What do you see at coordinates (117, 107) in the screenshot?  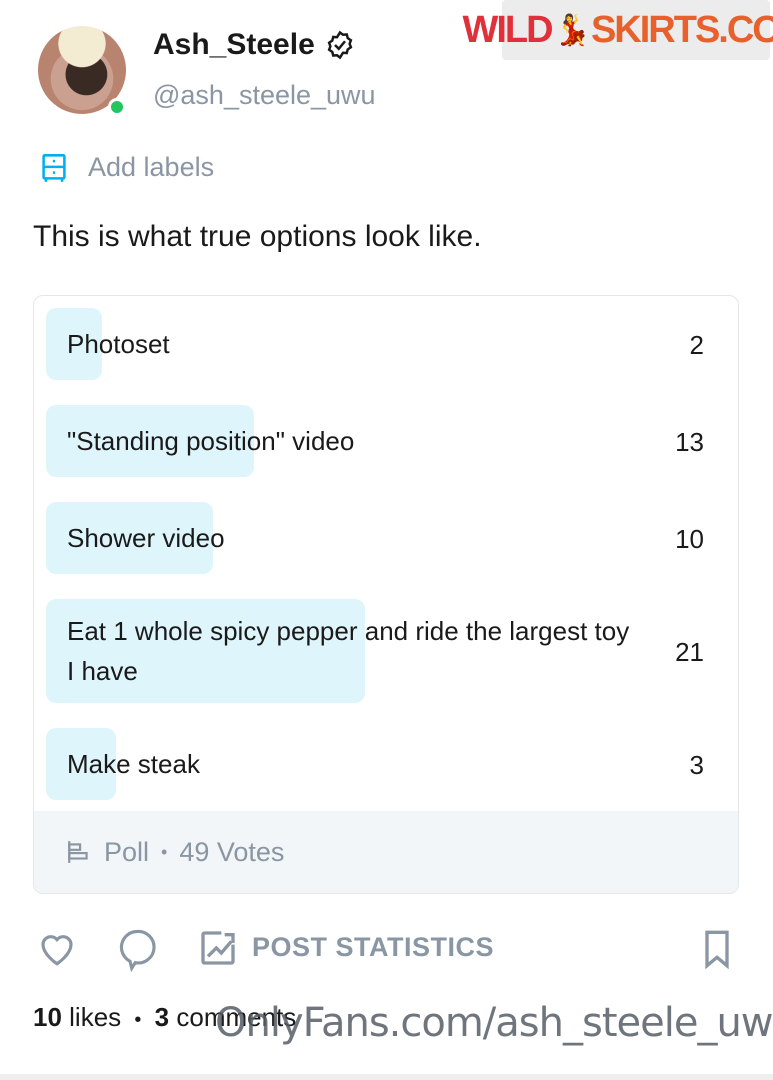 I see `online-status-indicator` at bounding box center [117, 107].